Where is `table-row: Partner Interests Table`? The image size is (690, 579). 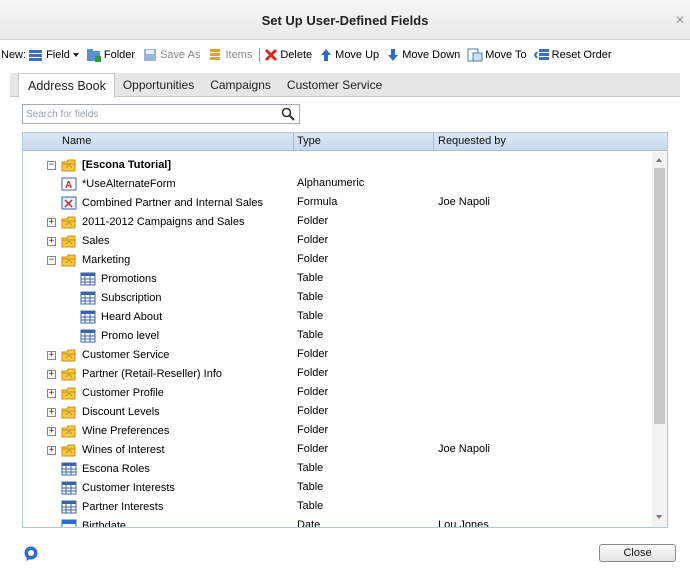 table-row: Partner Interests Table is located at coordinates (338, 506).